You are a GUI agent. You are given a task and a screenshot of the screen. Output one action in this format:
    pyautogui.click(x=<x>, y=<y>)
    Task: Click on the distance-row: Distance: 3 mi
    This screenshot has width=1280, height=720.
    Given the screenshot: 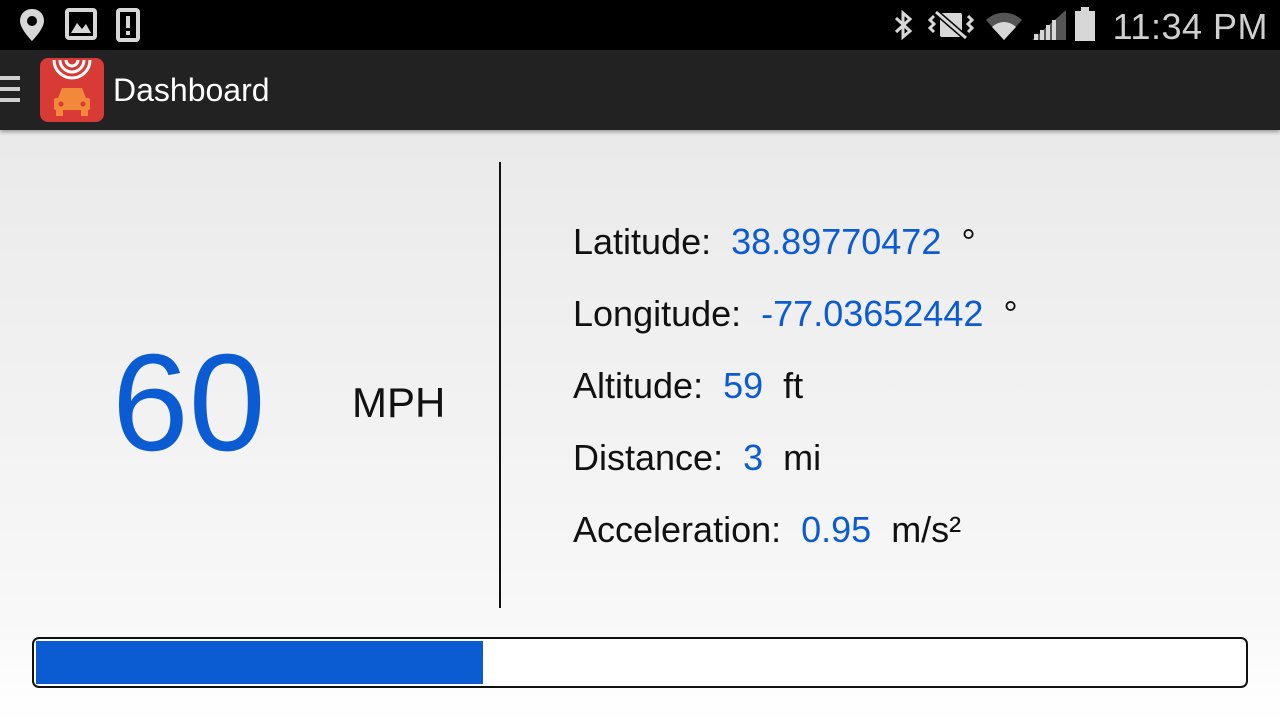 What is the action you would take?
    pyautogui.click(x=795, y=470)
    